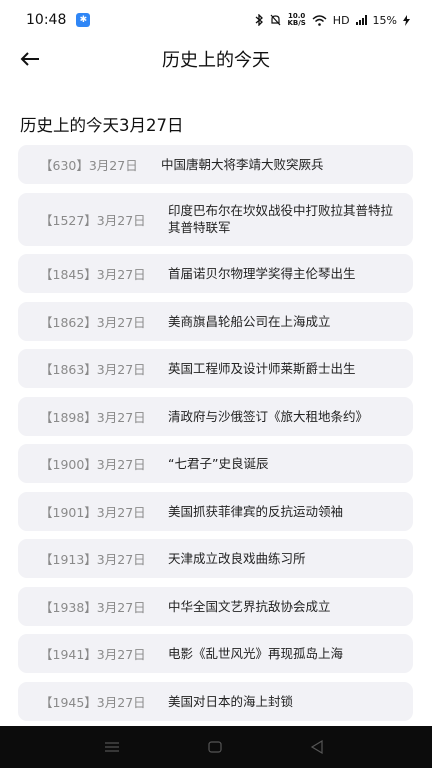 This screenshot has height=768, width=432. I want to click on system-nav-bar, so click(216, 747).